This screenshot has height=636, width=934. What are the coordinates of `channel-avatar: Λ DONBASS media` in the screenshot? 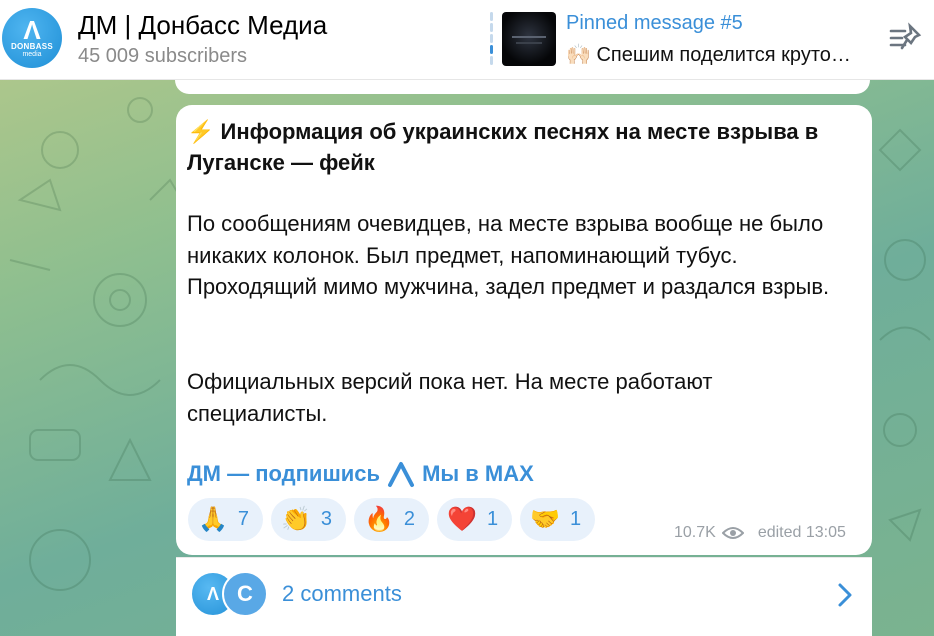 It's located at (32, 38).